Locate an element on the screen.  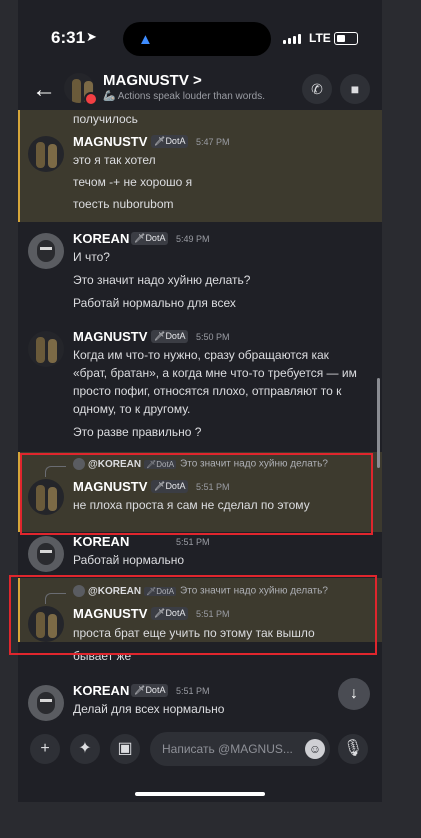
network-label: LTE is located at coordinates (320, 38).